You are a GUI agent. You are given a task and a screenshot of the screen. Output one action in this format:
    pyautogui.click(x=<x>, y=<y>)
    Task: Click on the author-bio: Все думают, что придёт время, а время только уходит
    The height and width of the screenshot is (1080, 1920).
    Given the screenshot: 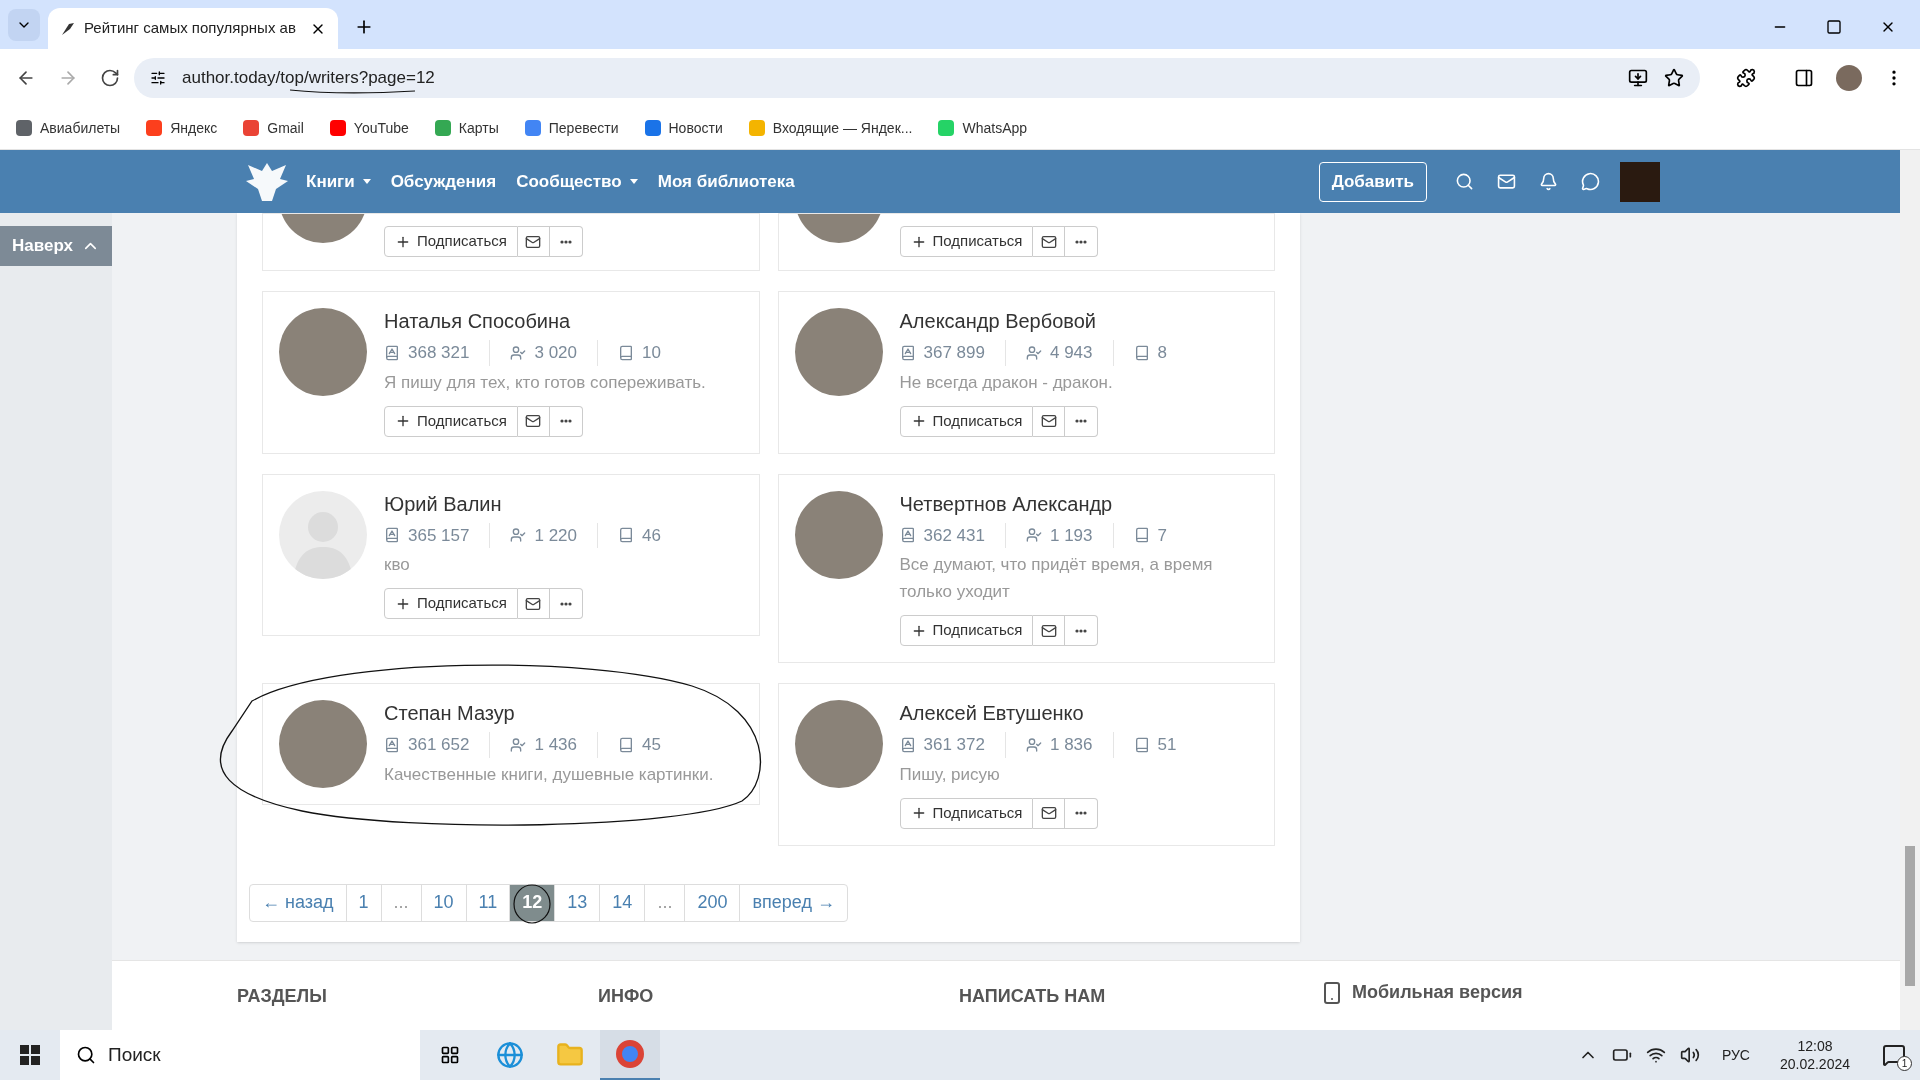 What is the action you would take?
    pyautogui.click(x=1056, y=578)
    